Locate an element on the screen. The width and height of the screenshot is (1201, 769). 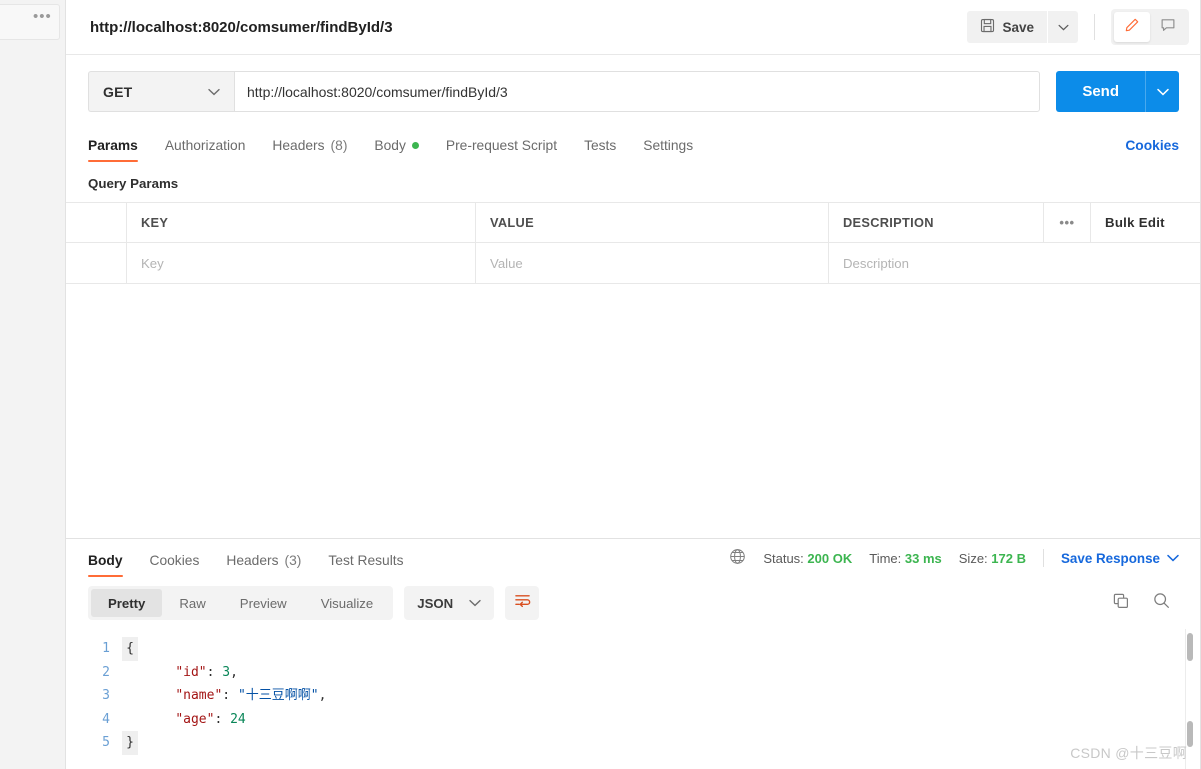
response-tab-test-results: Test Results is located at coordinates (365, 565).